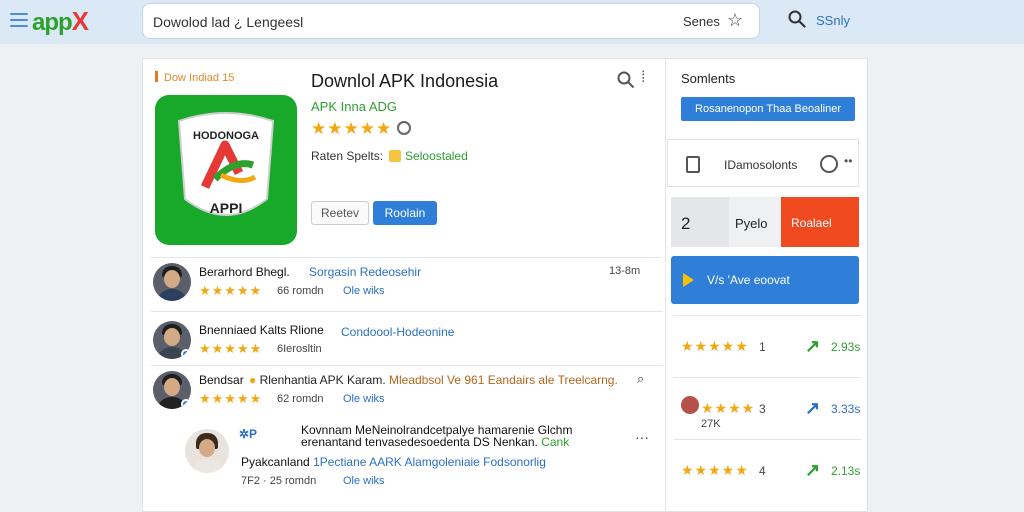  What do you see at coordinates (767, 469) in the screenshot?
I see `rank-row: ★★★★★ 4 ↗ 2.13s` at bounding box center [767, 469].